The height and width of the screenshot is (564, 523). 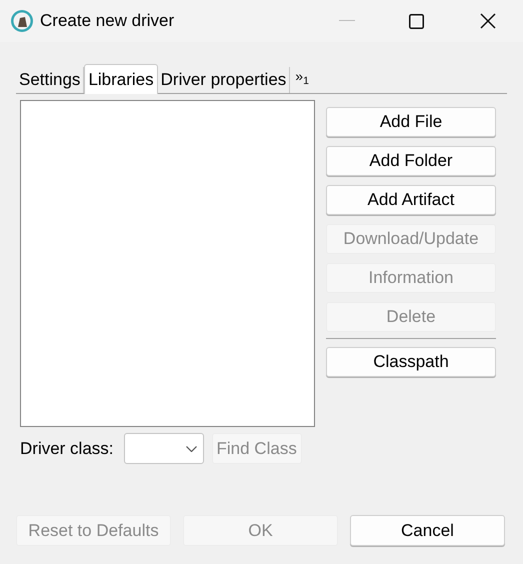 What do you see at coordinates (488, 21) in the screenshot?
I see `close-icon` at bounding box center [488, 21].